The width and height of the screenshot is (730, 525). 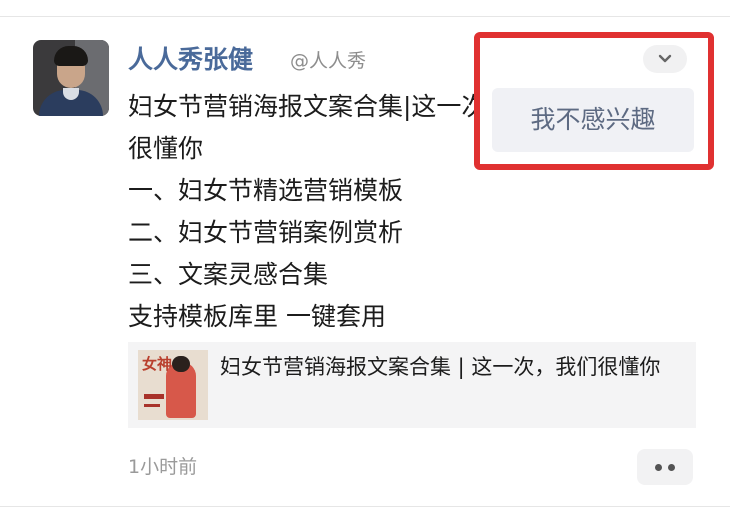 I want to click on avatar, so click(x=71, y=78).